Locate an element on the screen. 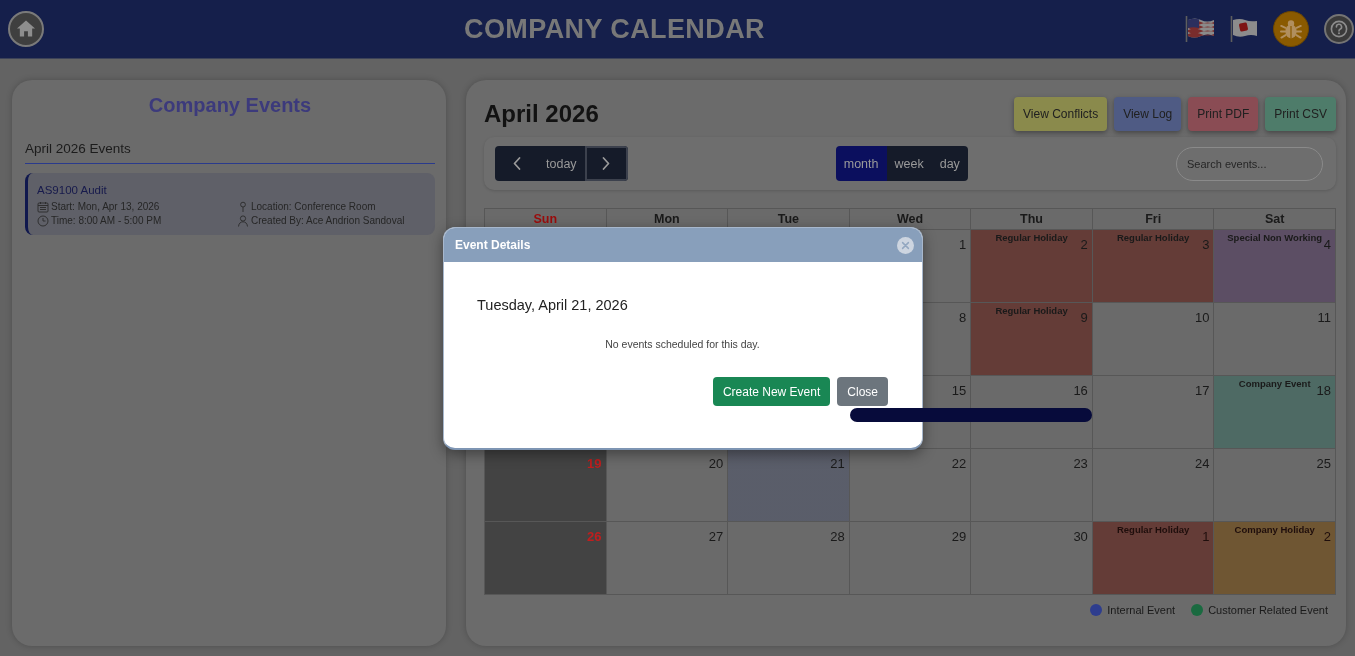  event-label: Company Holiday is located at coordinates (1274, 529).